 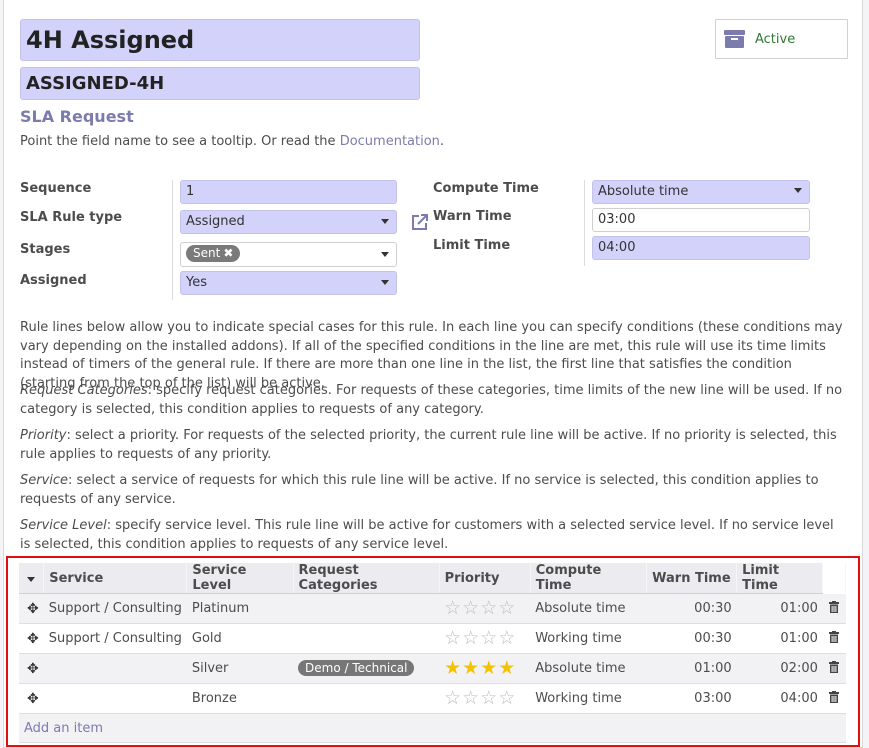 I want to click on cell-request-categories: Demo / Technical, so click(x=366, y=668).